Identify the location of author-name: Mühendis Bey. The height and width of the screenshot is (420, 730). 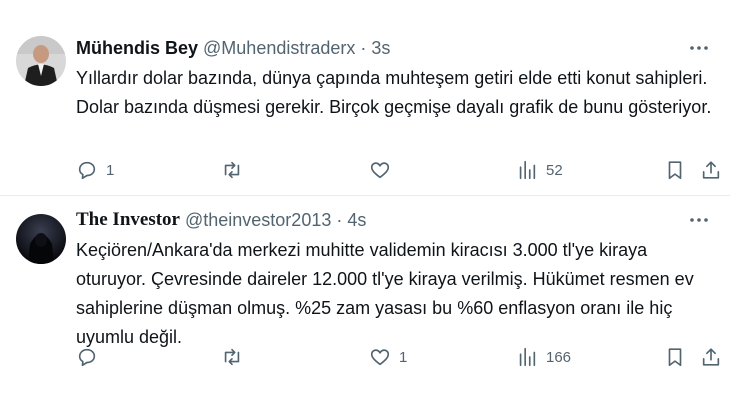
(137, 48).